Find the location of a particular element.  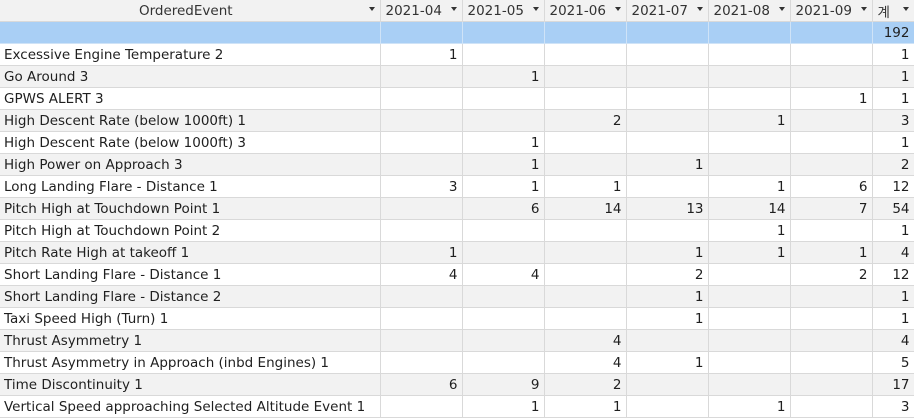

column-header-month: 2021-06 is located at coordinates (585, 11).